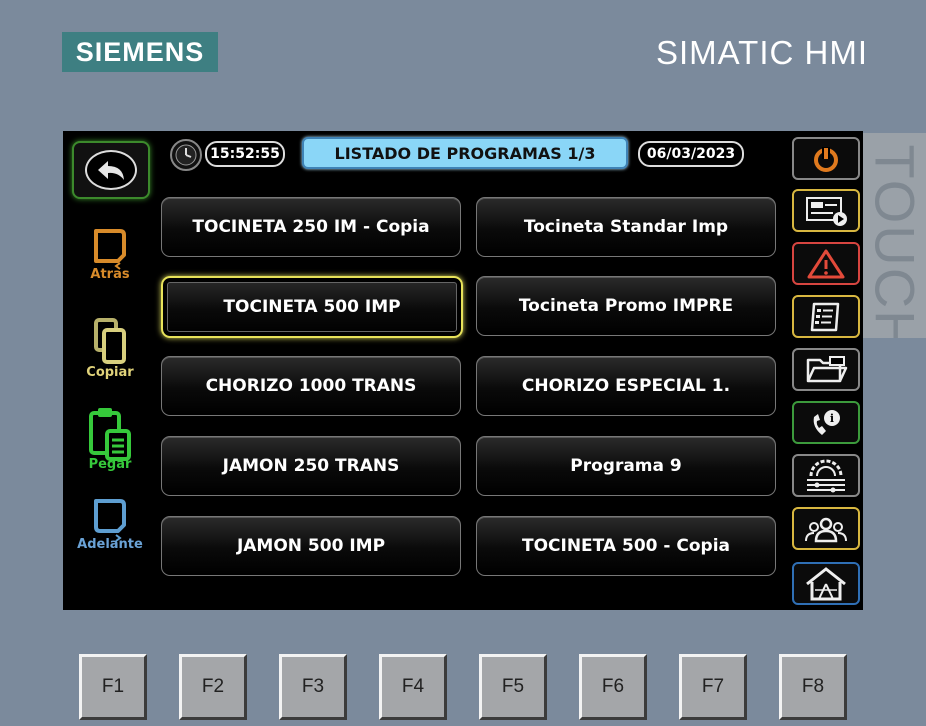 This screenshot has height=726, width=926. Describe the element at coordinates (213, 687) in the screenshot. I see `f2-key: F2` at that location.